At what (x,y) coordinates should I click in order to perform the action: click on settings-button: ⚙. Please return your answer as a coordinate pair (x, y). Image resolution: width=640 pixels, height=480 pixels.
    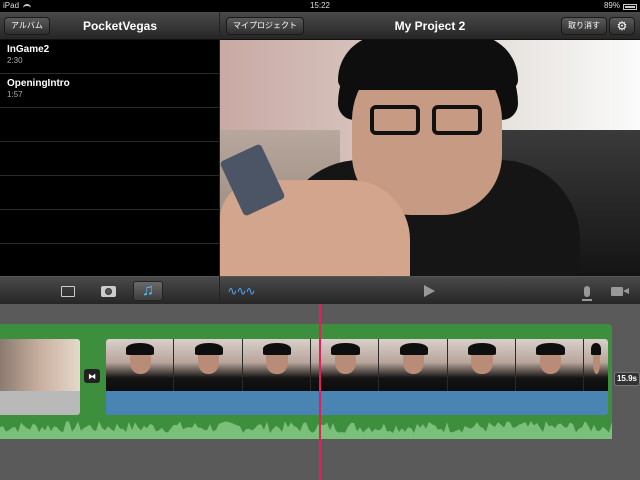
    Looking at the image, I should click on (622, 26).